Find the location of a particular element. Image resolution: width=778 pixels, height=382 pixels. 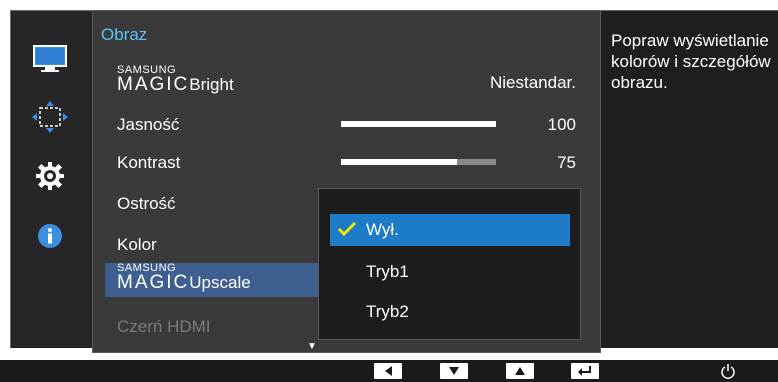

enter-icon is located at coordinates (585, 371).